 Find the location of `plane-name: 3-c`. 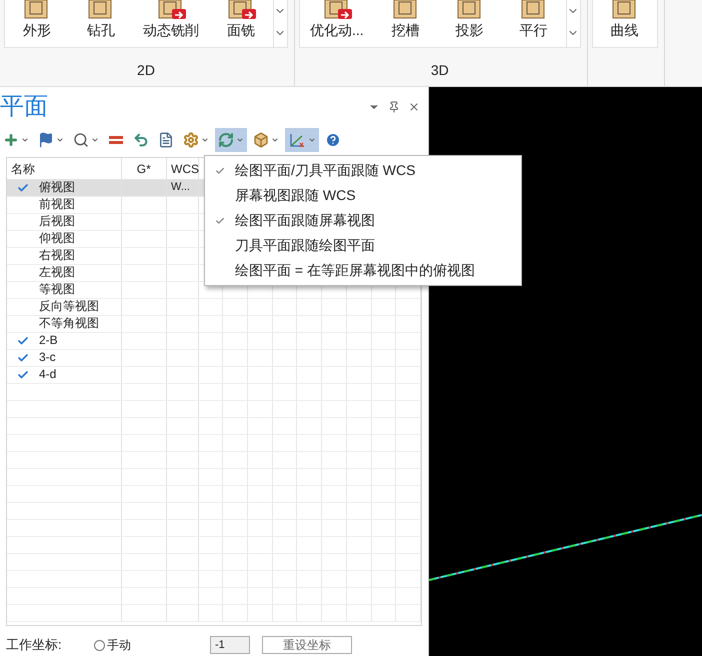

plane-name: 3-c is located at coordinates (47, 357).